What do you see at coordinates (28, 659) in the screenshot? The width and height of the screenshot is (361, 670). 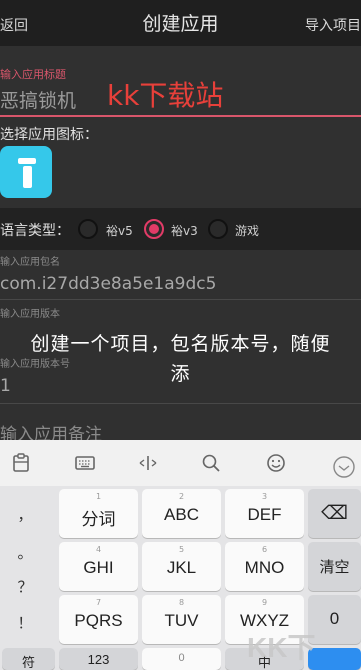 I see `symbol-key: 符` at bounding box center [28, 659].